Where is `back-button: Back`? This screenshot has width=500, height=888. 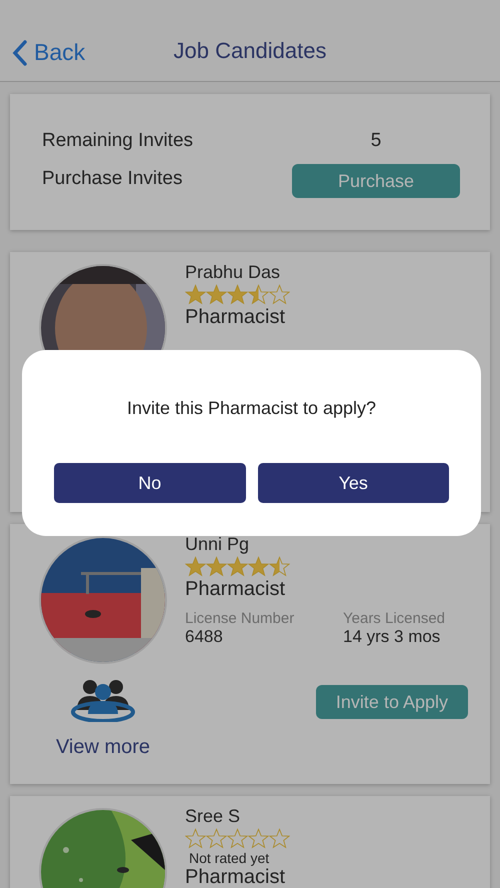
back-button: Back is located at coordinates (49, 52).